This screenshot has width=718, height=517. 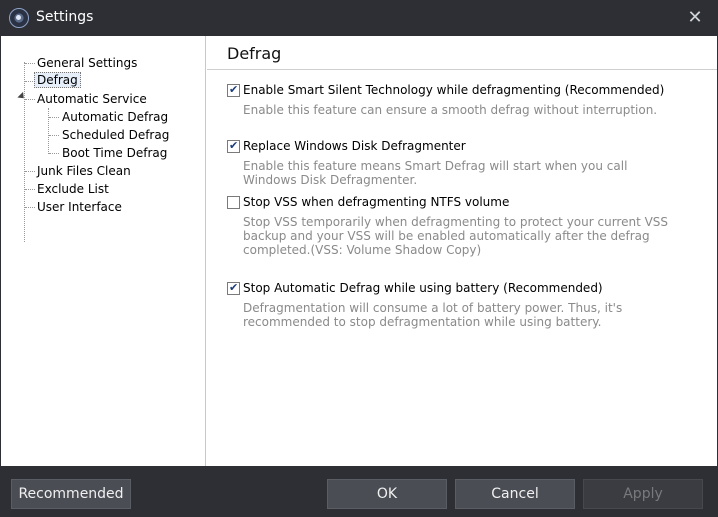 I want to click on panel-header: Defrag, so click(x=462, y=53).